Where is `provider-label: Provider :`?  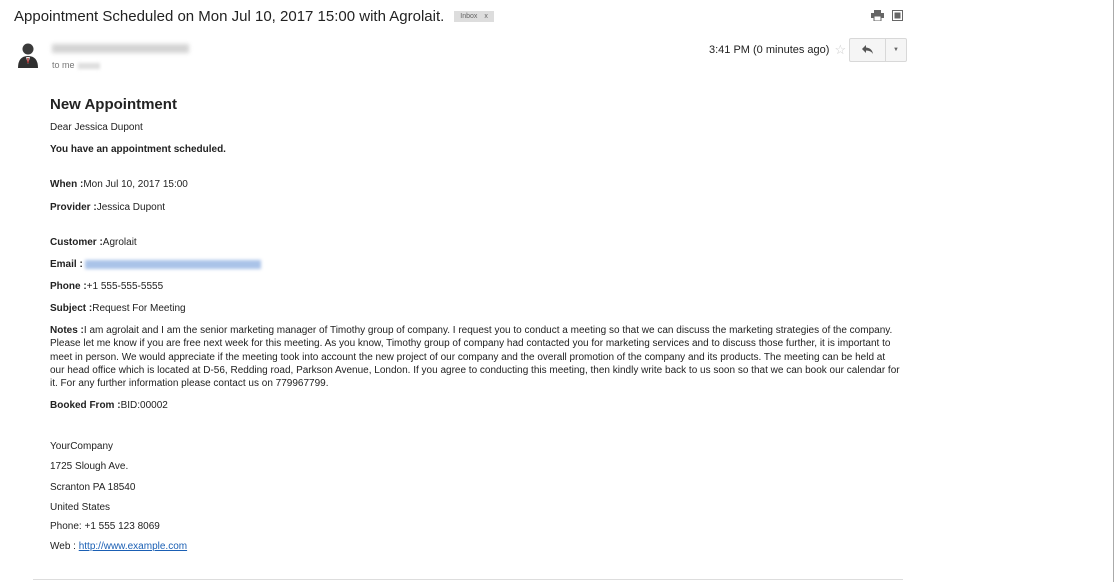
provider-label: Provider : is located at coordinates (73, 207).